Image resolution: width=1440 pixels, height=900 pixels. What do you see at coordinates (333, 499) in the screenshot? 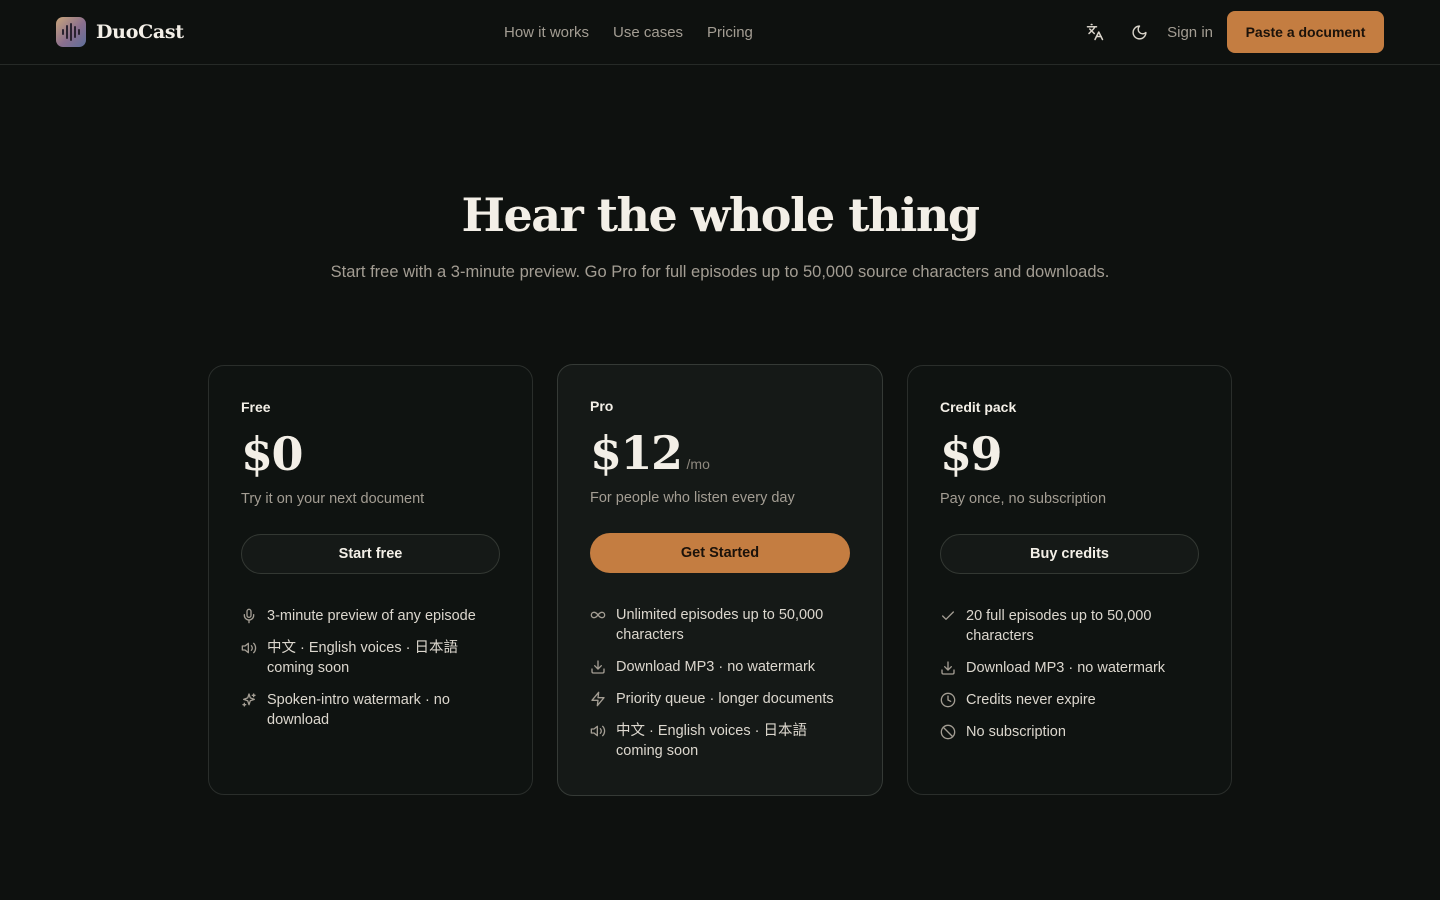
I see `plan-description: Try it on your next document` at bounding box center [333, 499].